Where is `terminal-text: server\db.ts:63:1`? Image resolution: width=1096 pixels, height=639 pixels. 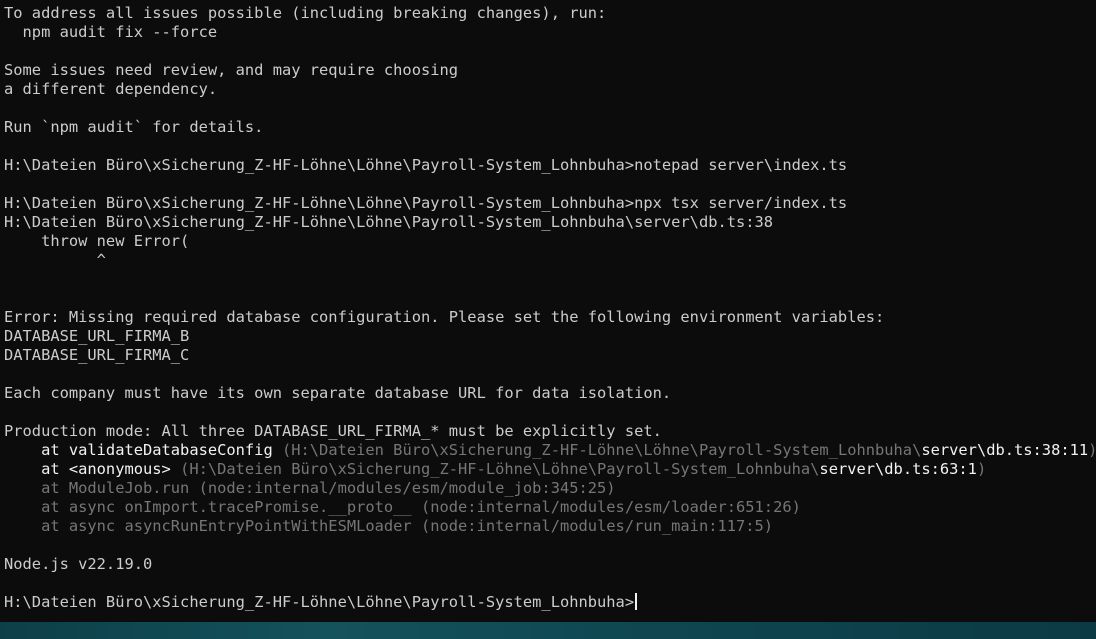 terminal-text: server\db.ts:63:1 is located at coordinates (898, 469).